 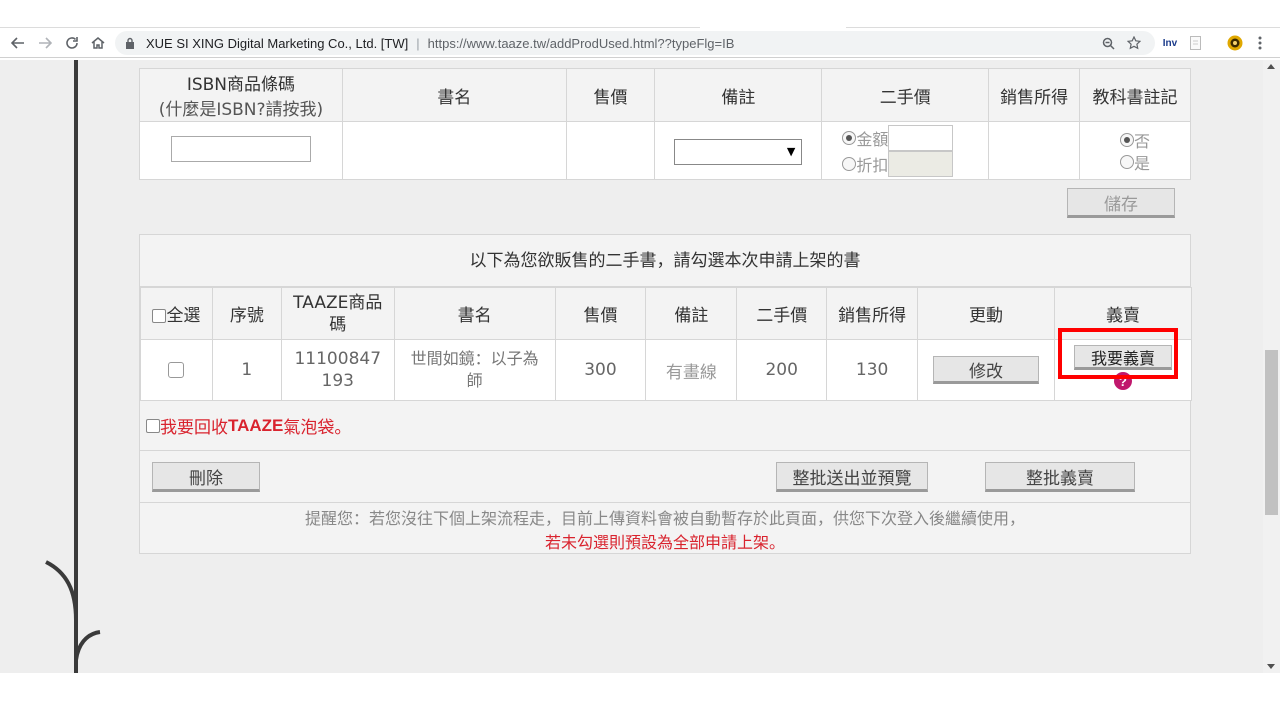 I want to click on scroll-up-arrow-icon, so click(x=1271, y=66).